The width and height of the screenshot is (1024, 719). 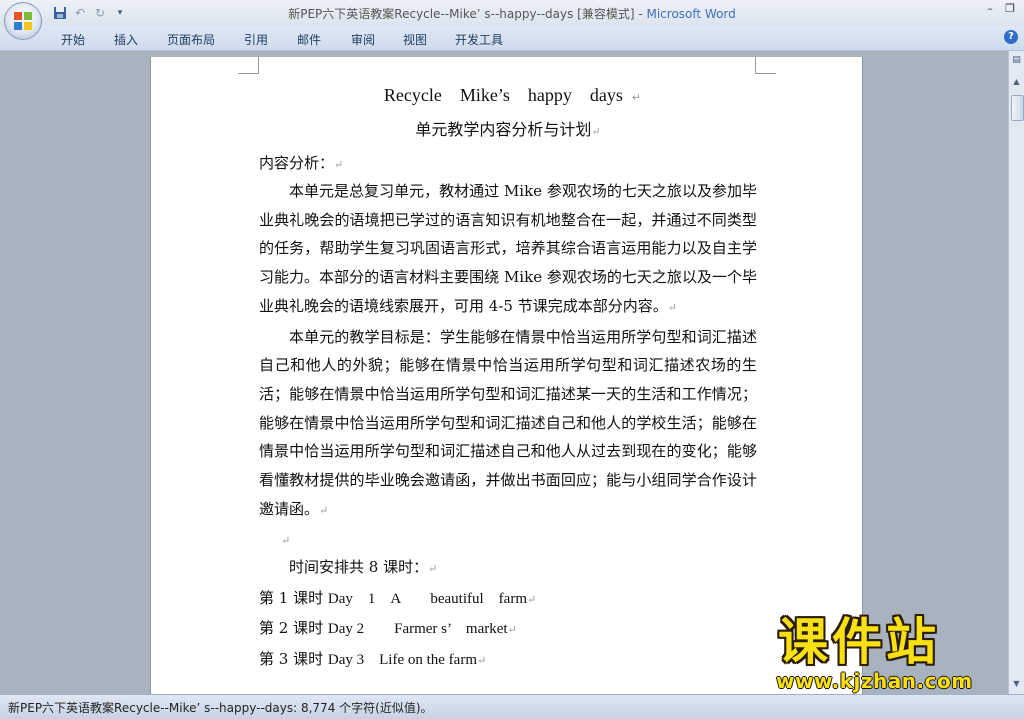 I want to click on schedule-item: 第 3 课时 Day 3 Life on the farm↵, so click(x=508, y=660).